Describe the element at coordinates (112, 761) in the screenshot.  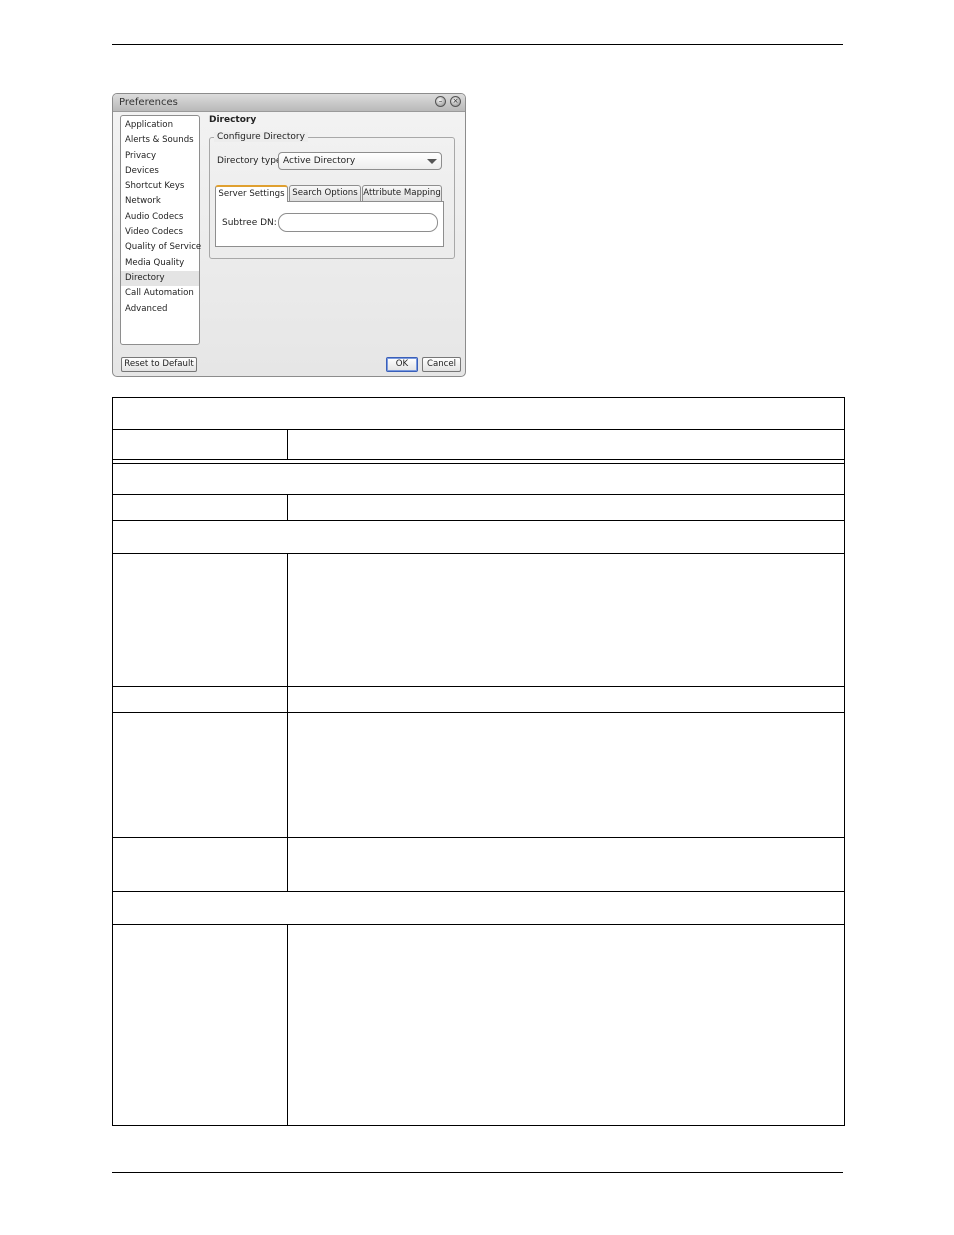
I see `table-border-left` at that location.